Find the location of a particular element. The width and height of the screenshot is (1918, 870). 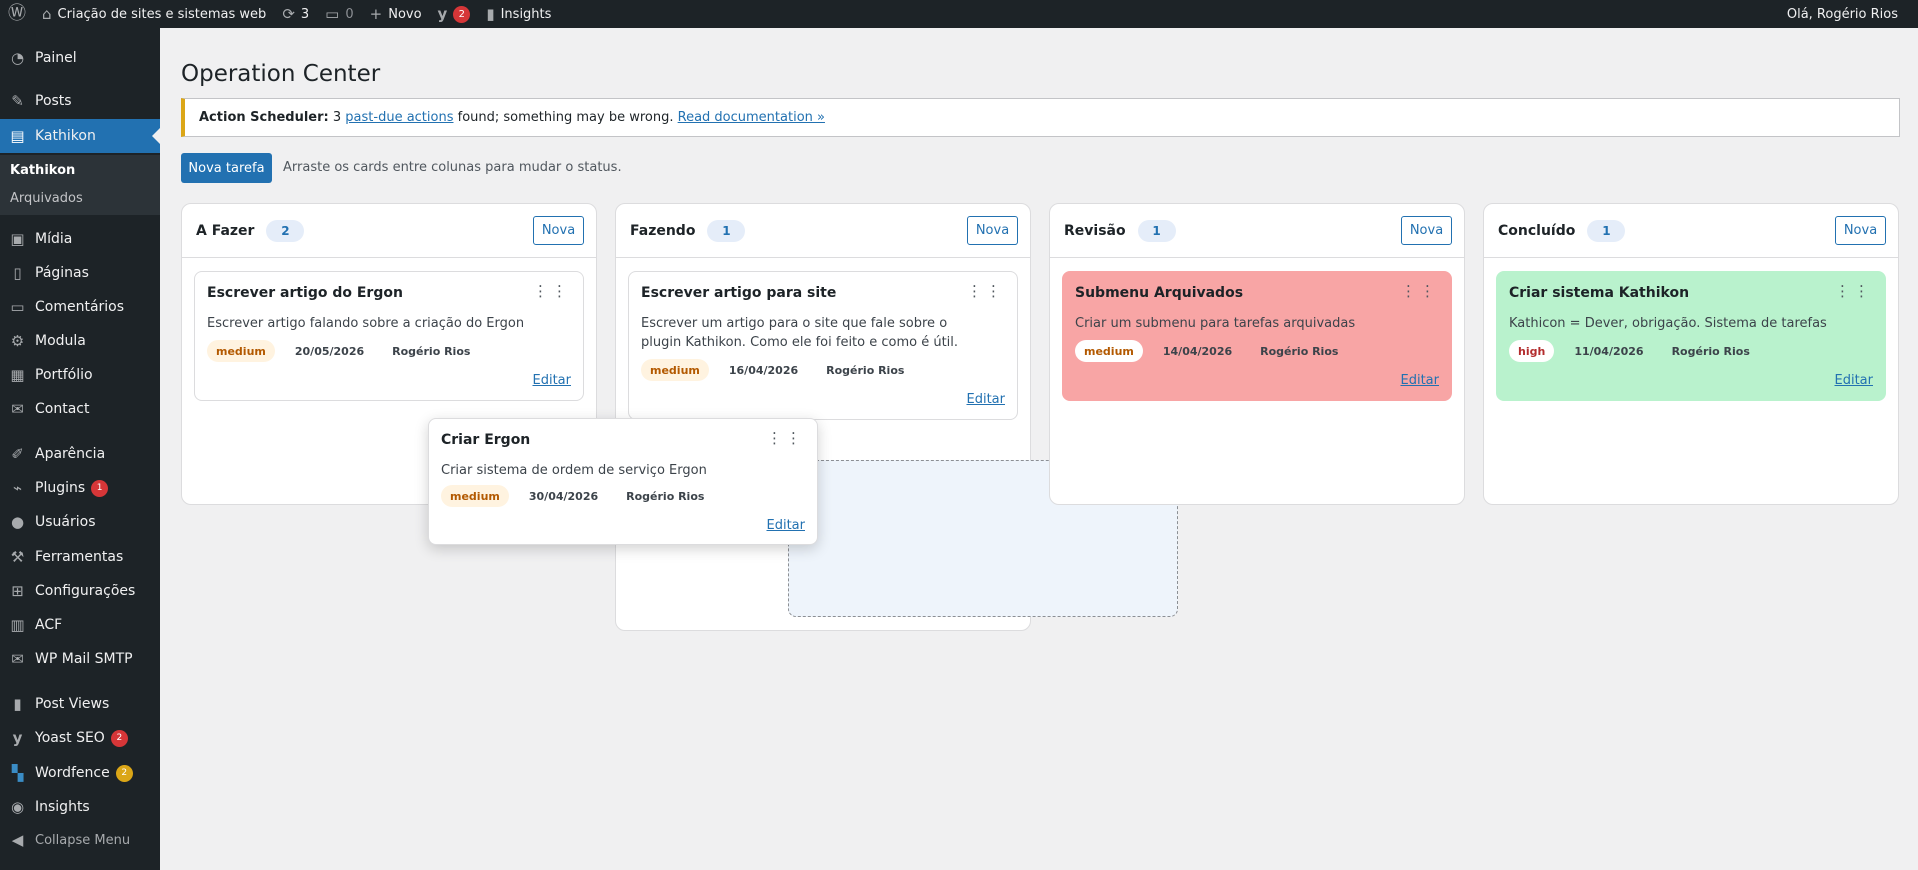

comments-link: ▭ 0 is located at coordinates (339, 14).